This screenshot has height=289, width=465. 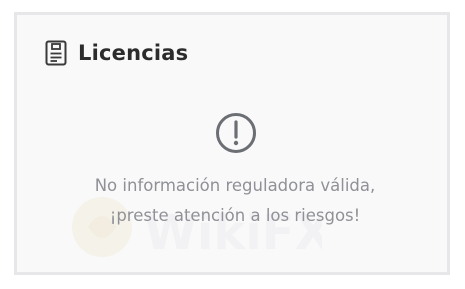 I want to click on card-header: Licencias, so click(x=116, y=53).